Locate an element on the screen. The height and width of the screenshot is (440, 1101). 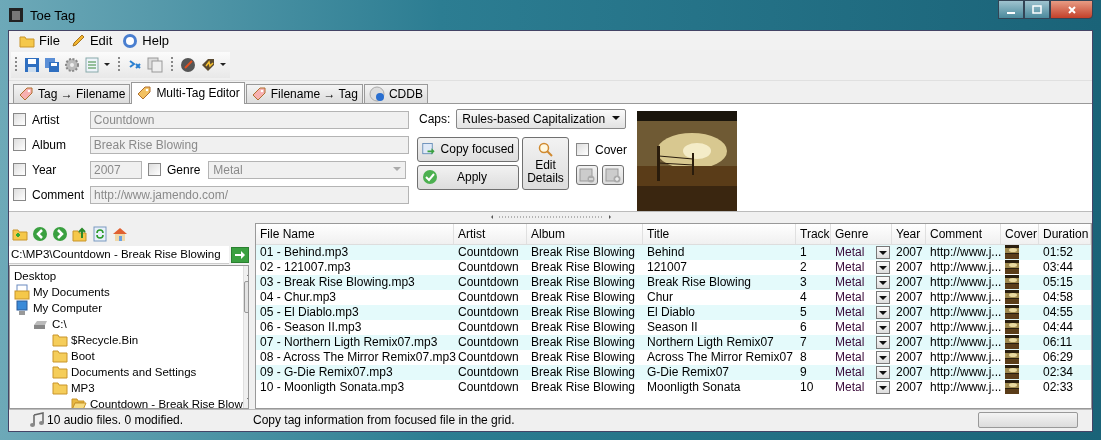
back-icon is located at coordinates (40, 233).